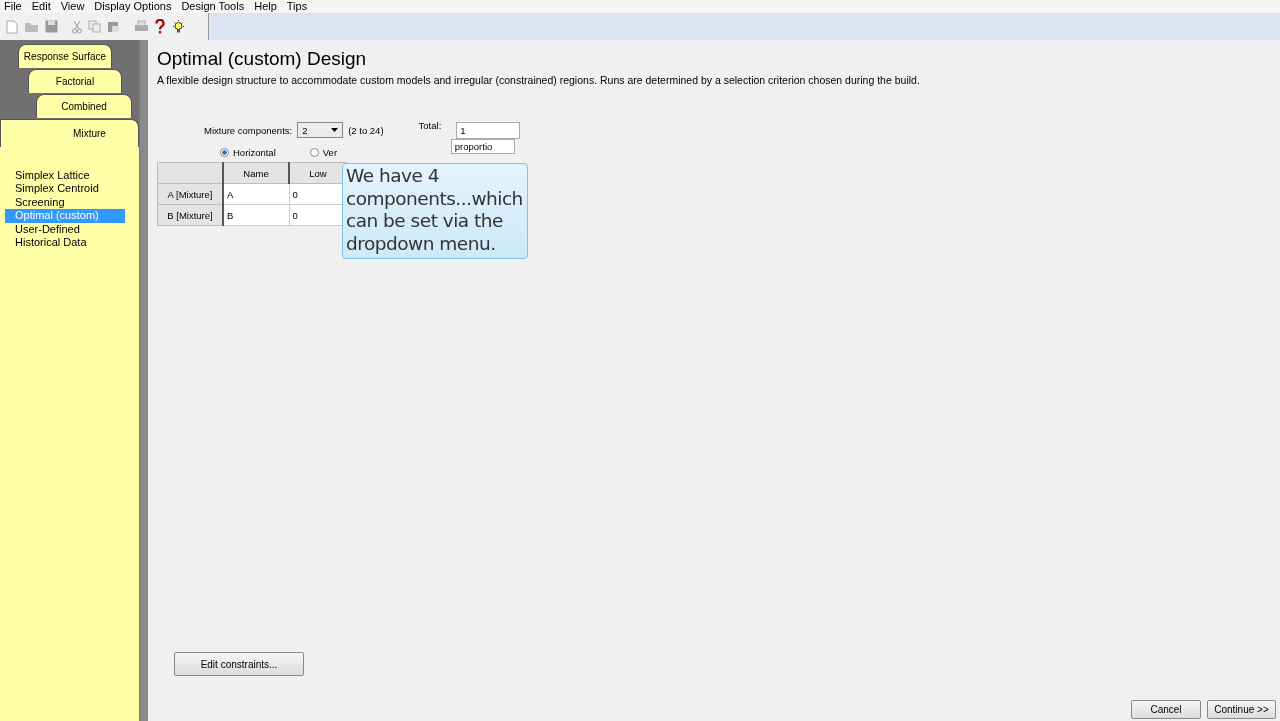 This screenshot has height=721, width=1280. What do you see at coordinates (318, 173) in the screenshot?
I see `column-header: Low` at bounding box center [318, 173].